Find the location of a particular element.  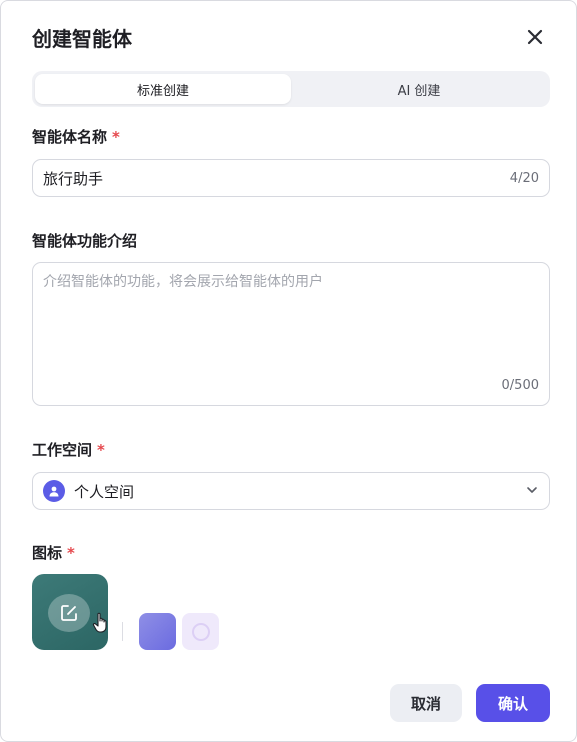

name-label: 智能体名称 * is located at coordinates (76, 136).